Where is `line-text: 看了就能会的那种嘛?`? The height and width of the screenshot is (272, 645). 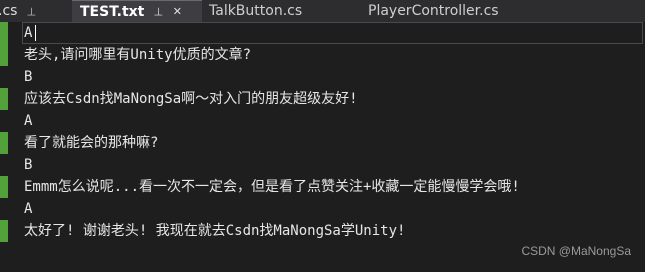
line-text: 看了就能会的那种嘛? is located at coordinates (91, 143).